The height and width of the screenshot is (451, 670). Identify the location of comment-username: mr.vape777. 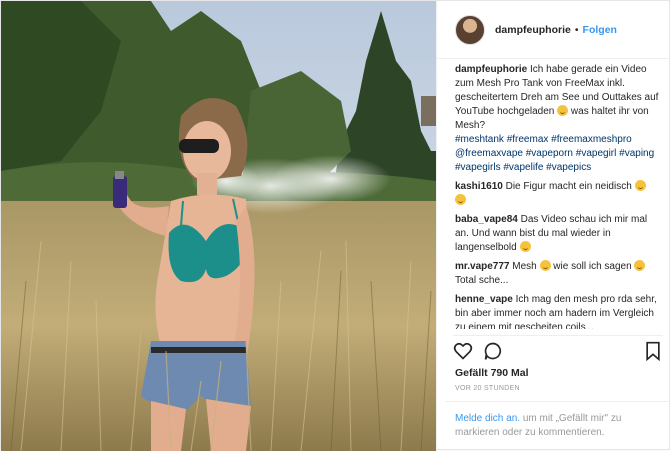
(482, 266).